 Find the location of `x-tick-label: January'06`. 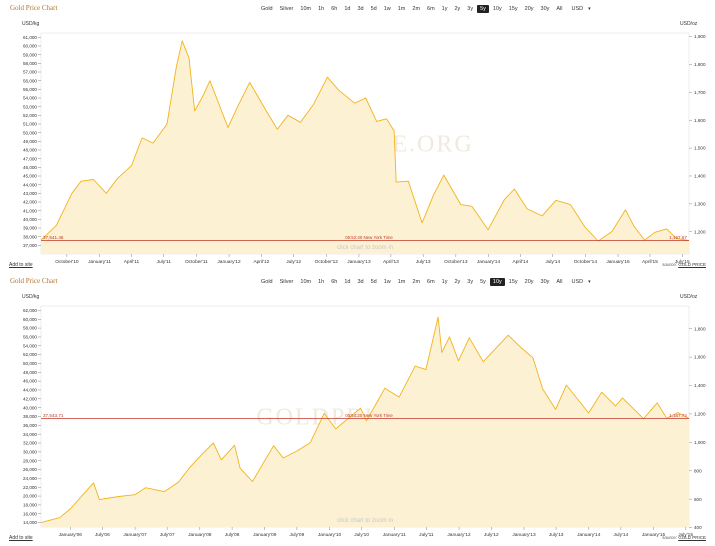

x-tick-label: January'06 is located at coordinates (71, 535).